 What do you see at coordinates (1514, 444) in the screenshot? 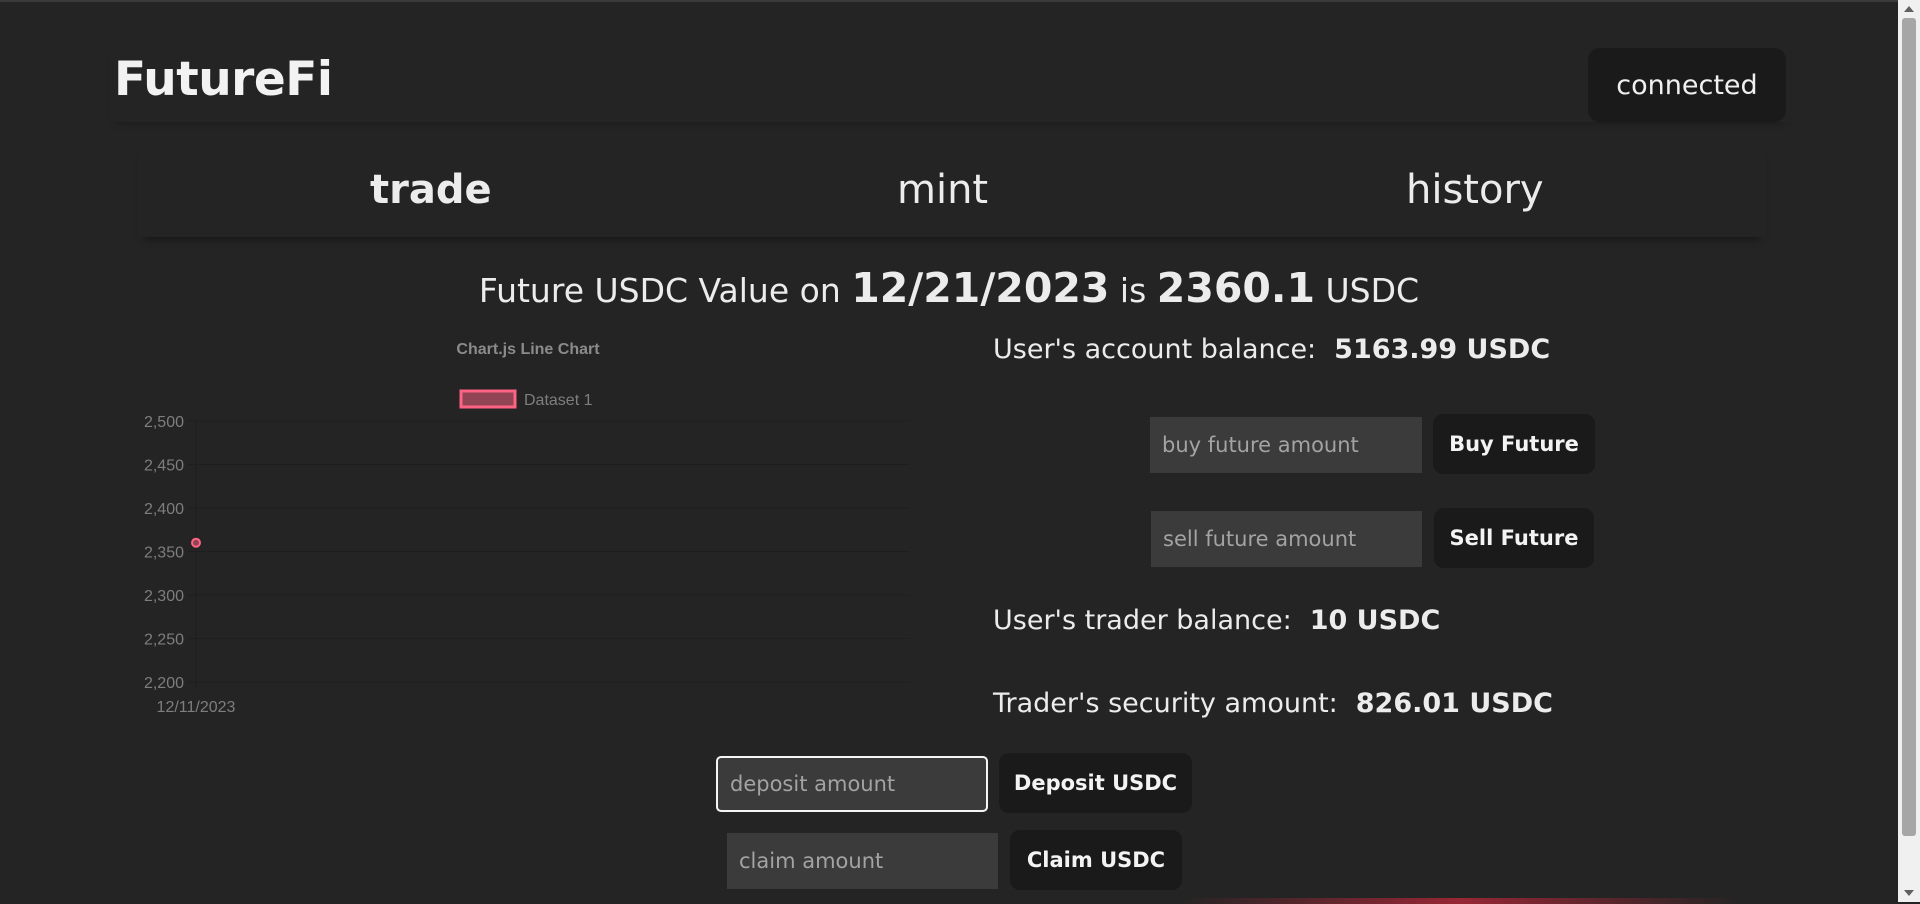
I see `buy-future-button: Buy Future` at bounding box center [1514, 444].